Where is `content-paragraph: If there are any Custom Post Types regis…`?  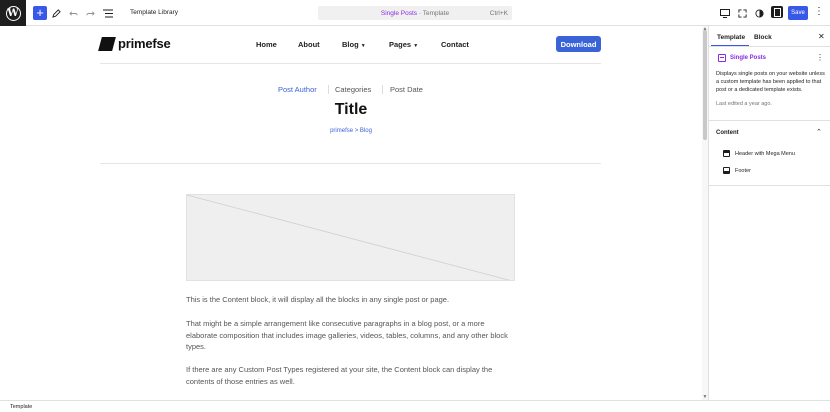
content-paragraph: If there are any Custom Post Types regis… is located at coordinates (351, 375).